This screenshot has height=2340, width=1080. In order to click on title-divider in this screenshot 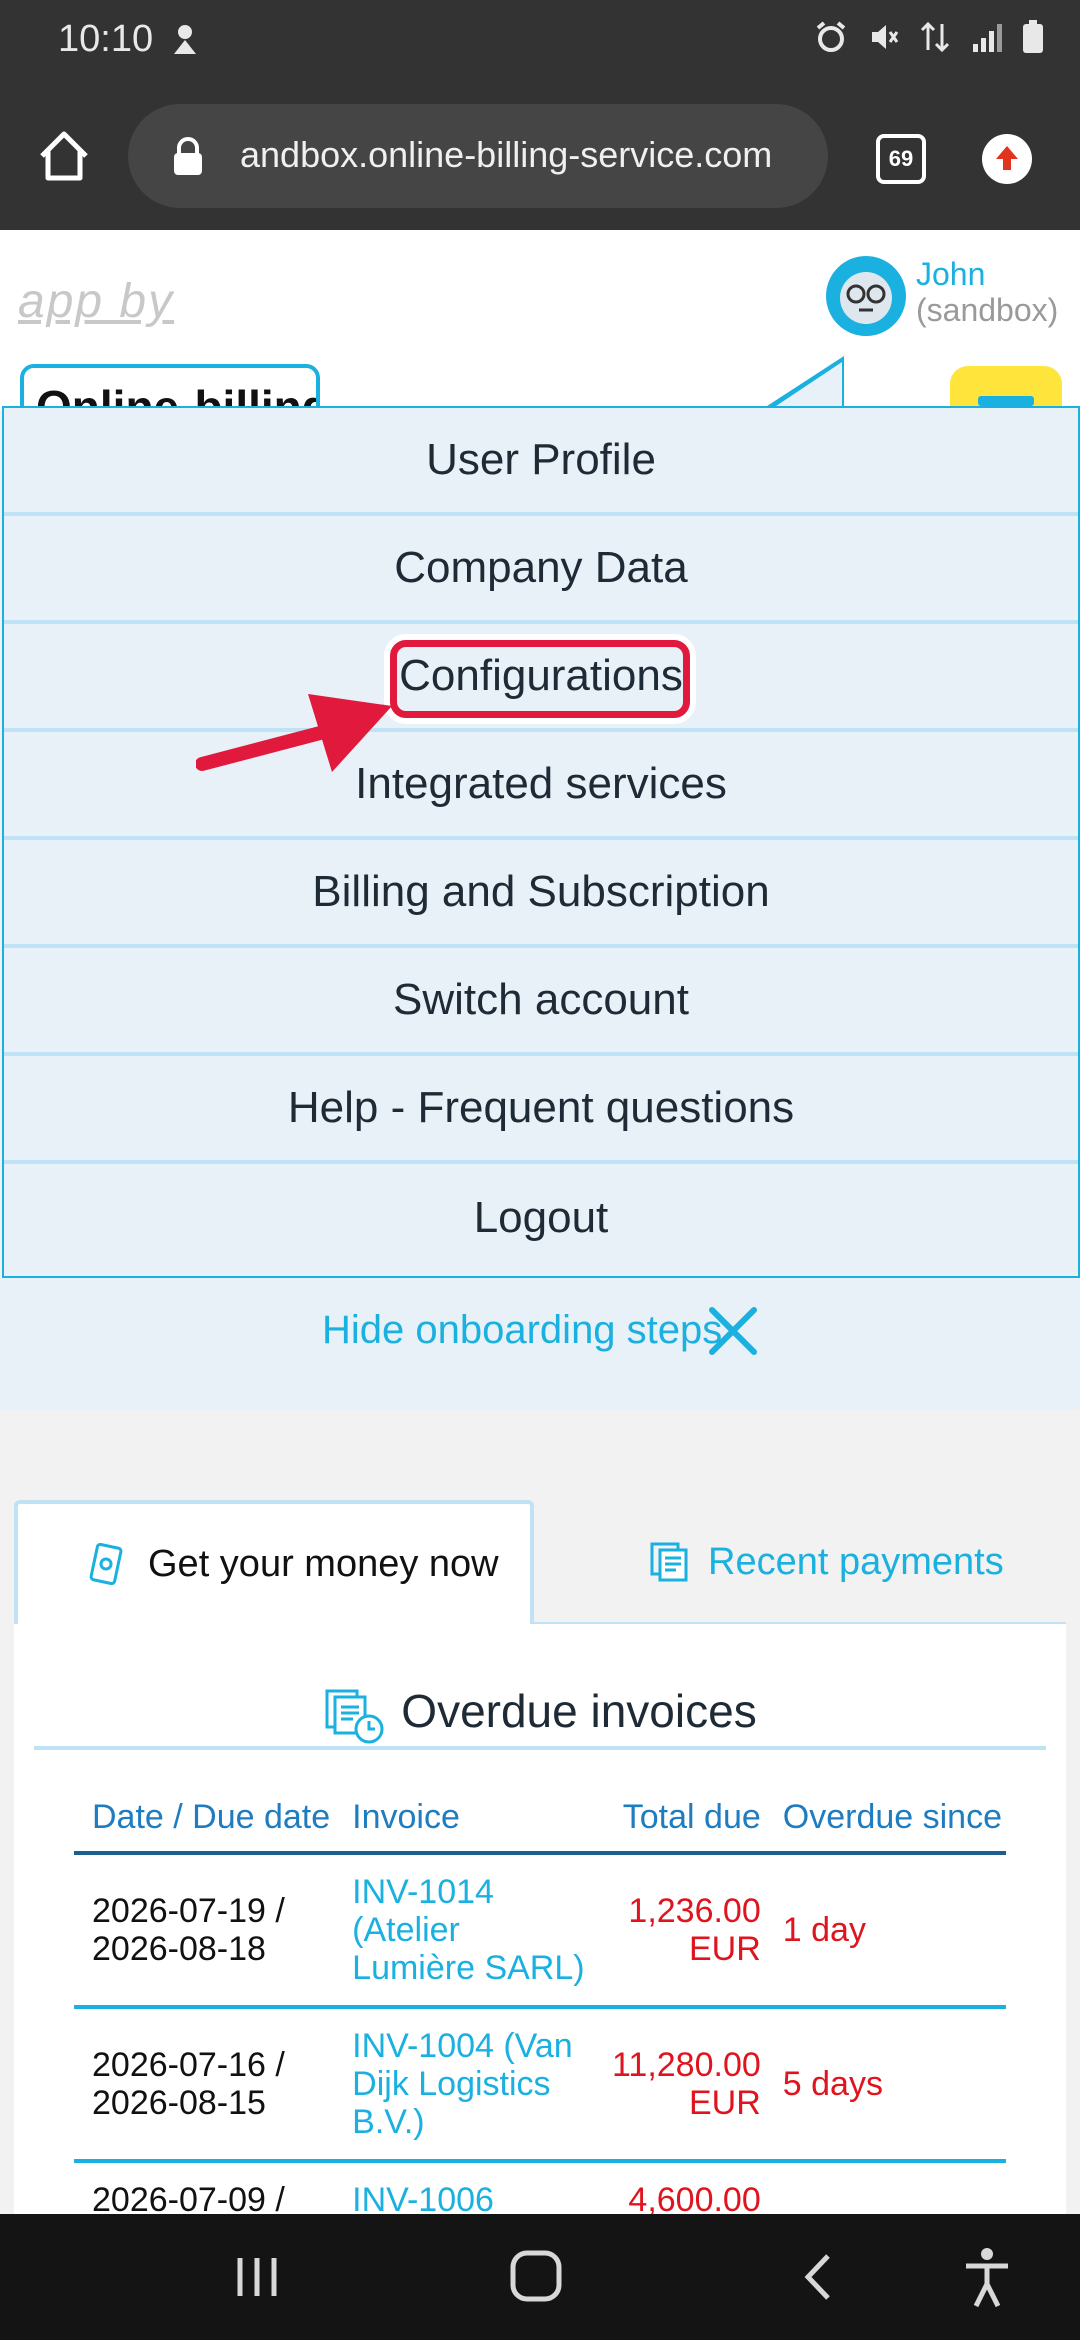, I will do `click(540, 1748)`.